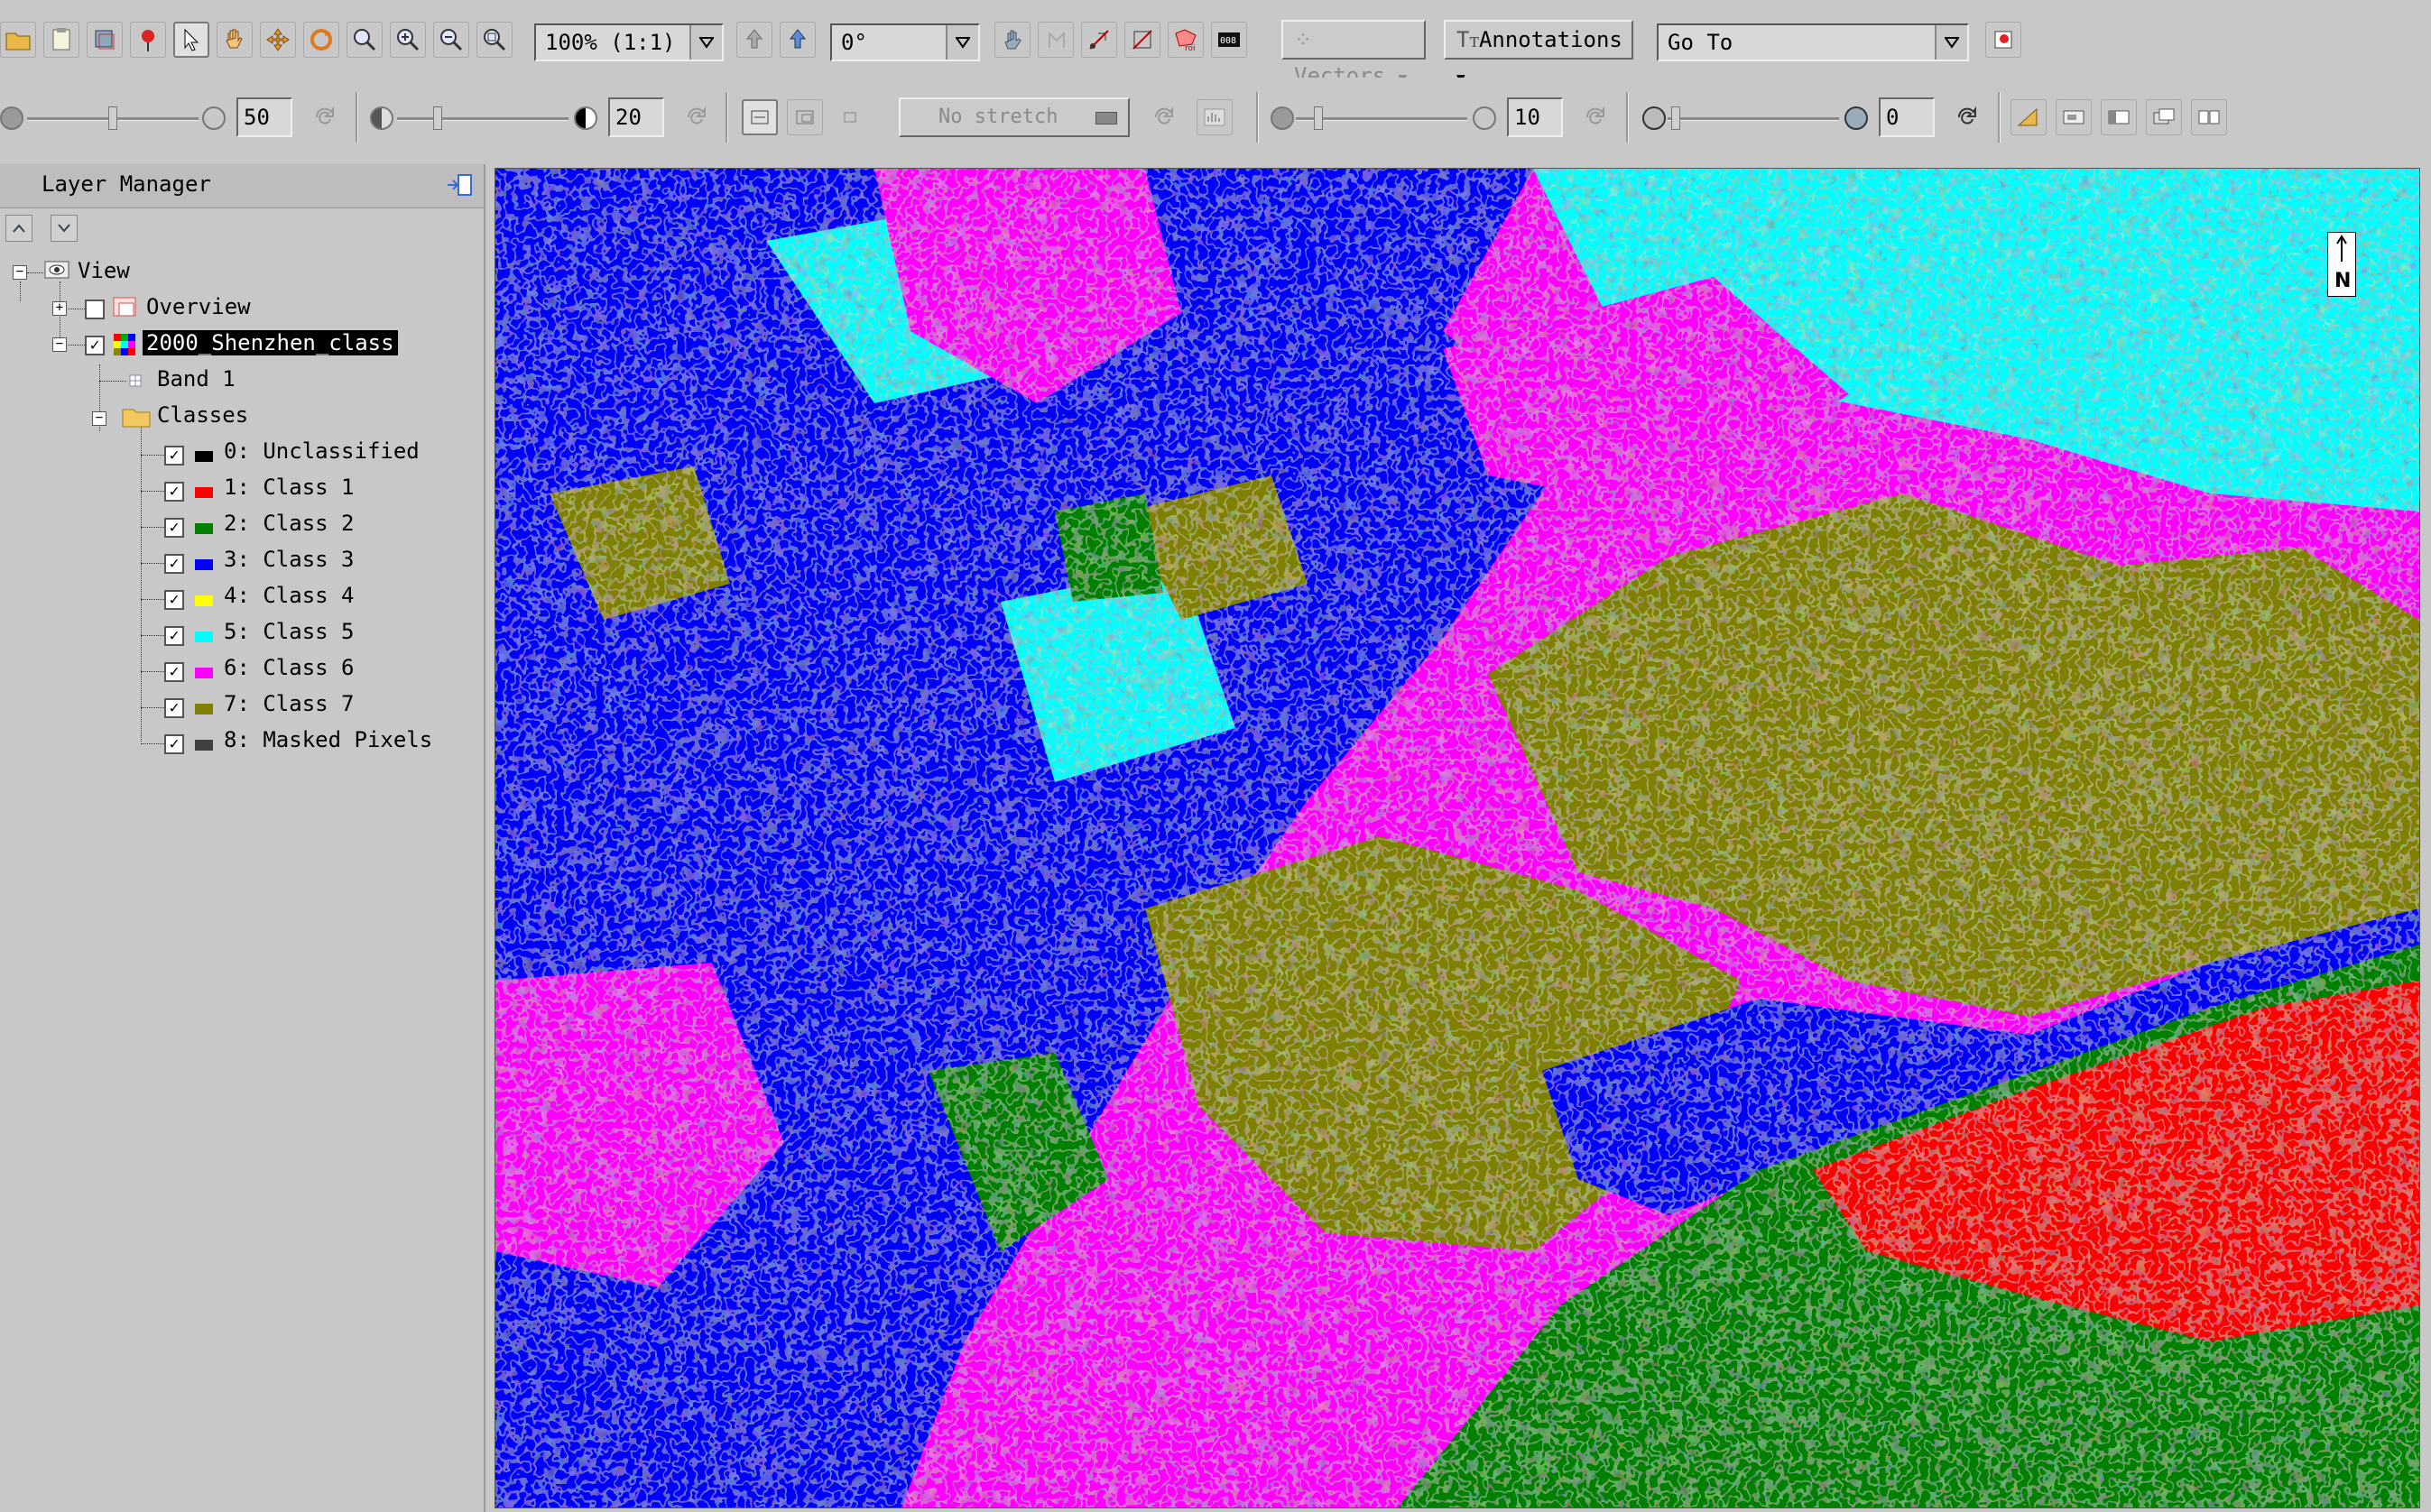  I want to click on move-layer-up-icon, so click(18, 228).